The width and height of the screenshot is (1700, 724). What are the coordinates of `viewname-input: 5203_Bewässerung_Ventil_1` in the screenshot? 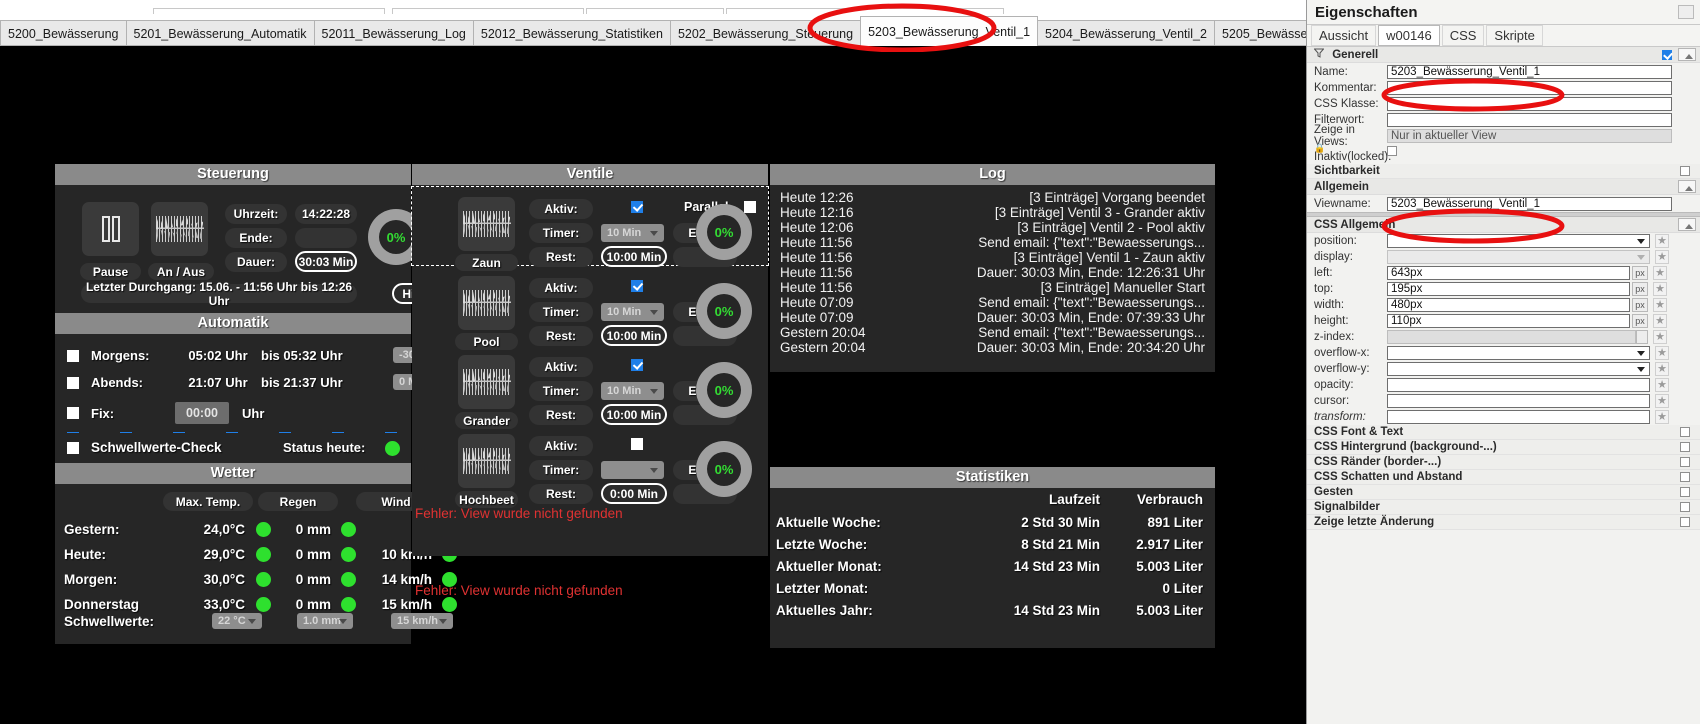 It's located at (1529, 203).